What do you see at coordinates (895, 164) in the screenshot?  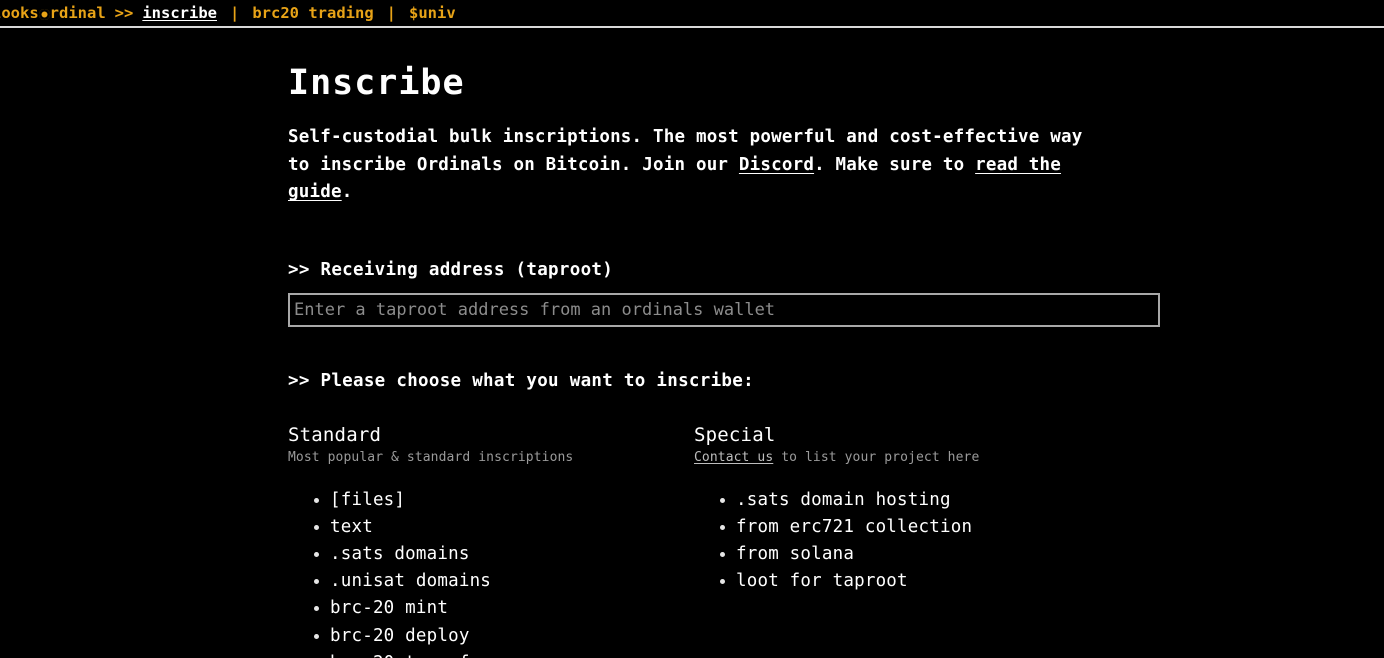 I see `description-part-2: . Make sure to` at bounding box center [895, 164].